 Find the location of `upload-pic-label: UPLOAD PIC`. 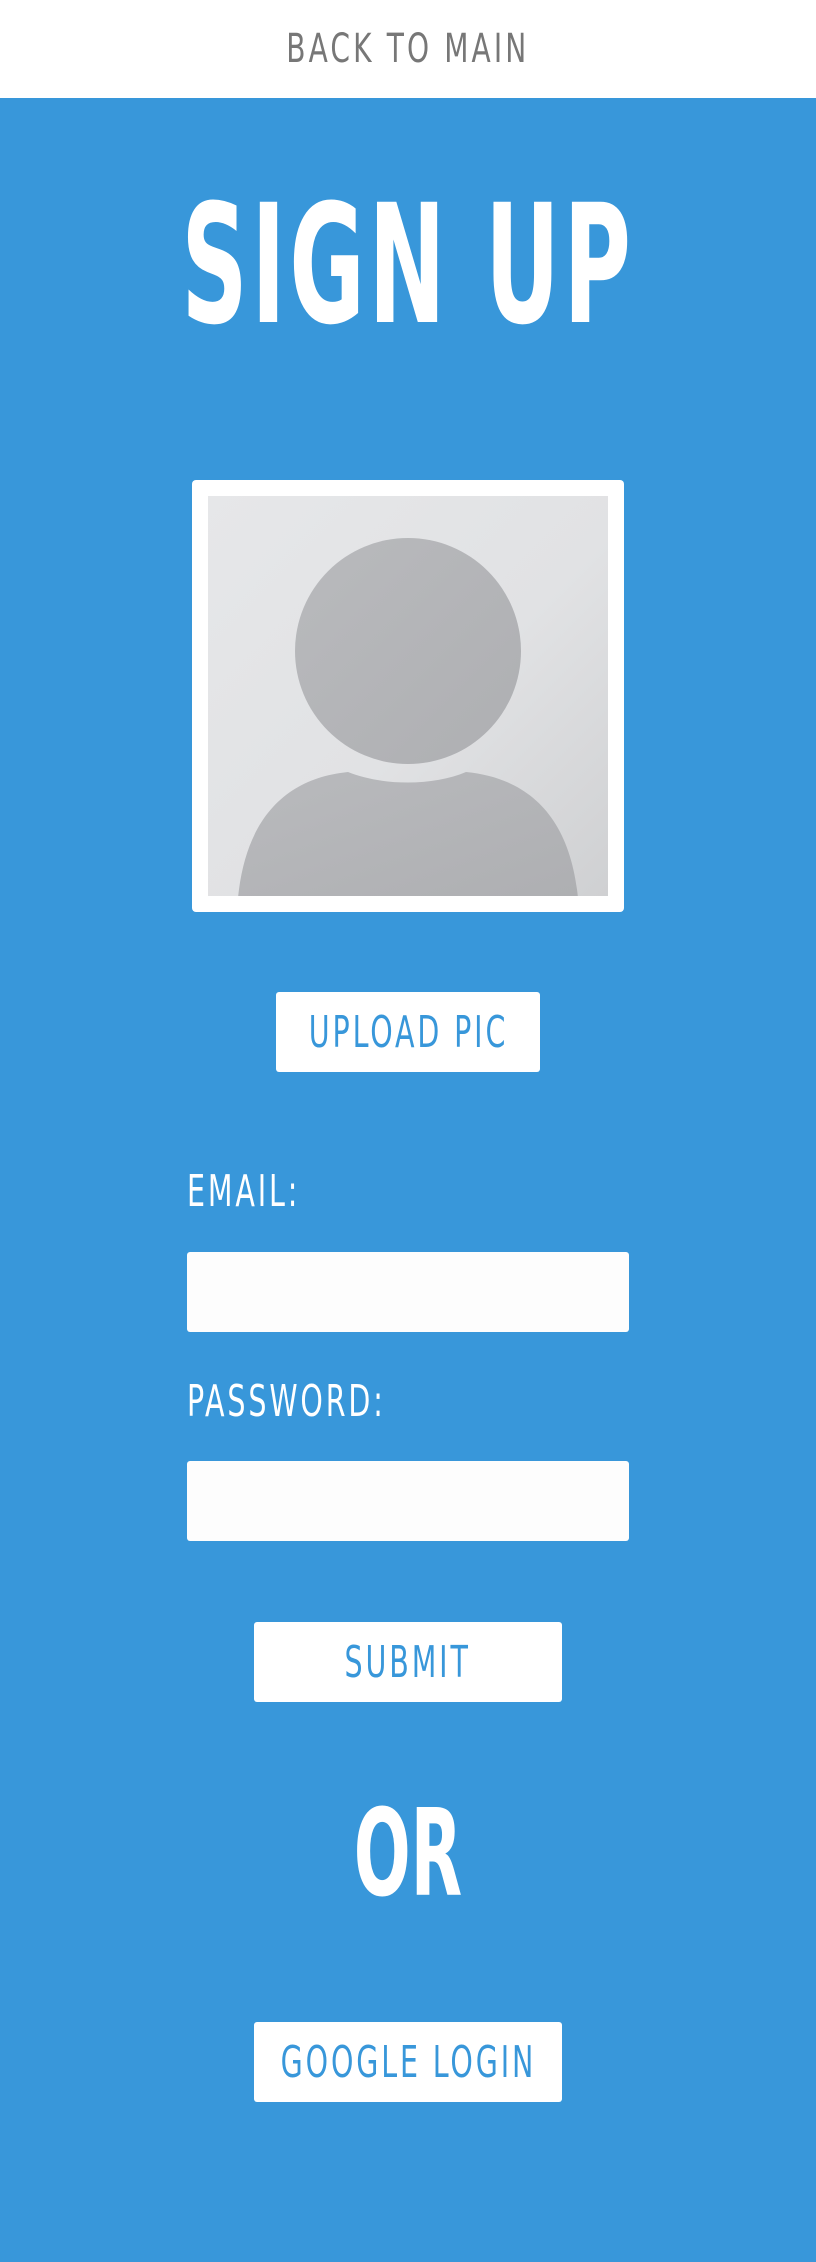

upload-pic-label: UPLOAD PIC is located at coordinates (408, 1032).